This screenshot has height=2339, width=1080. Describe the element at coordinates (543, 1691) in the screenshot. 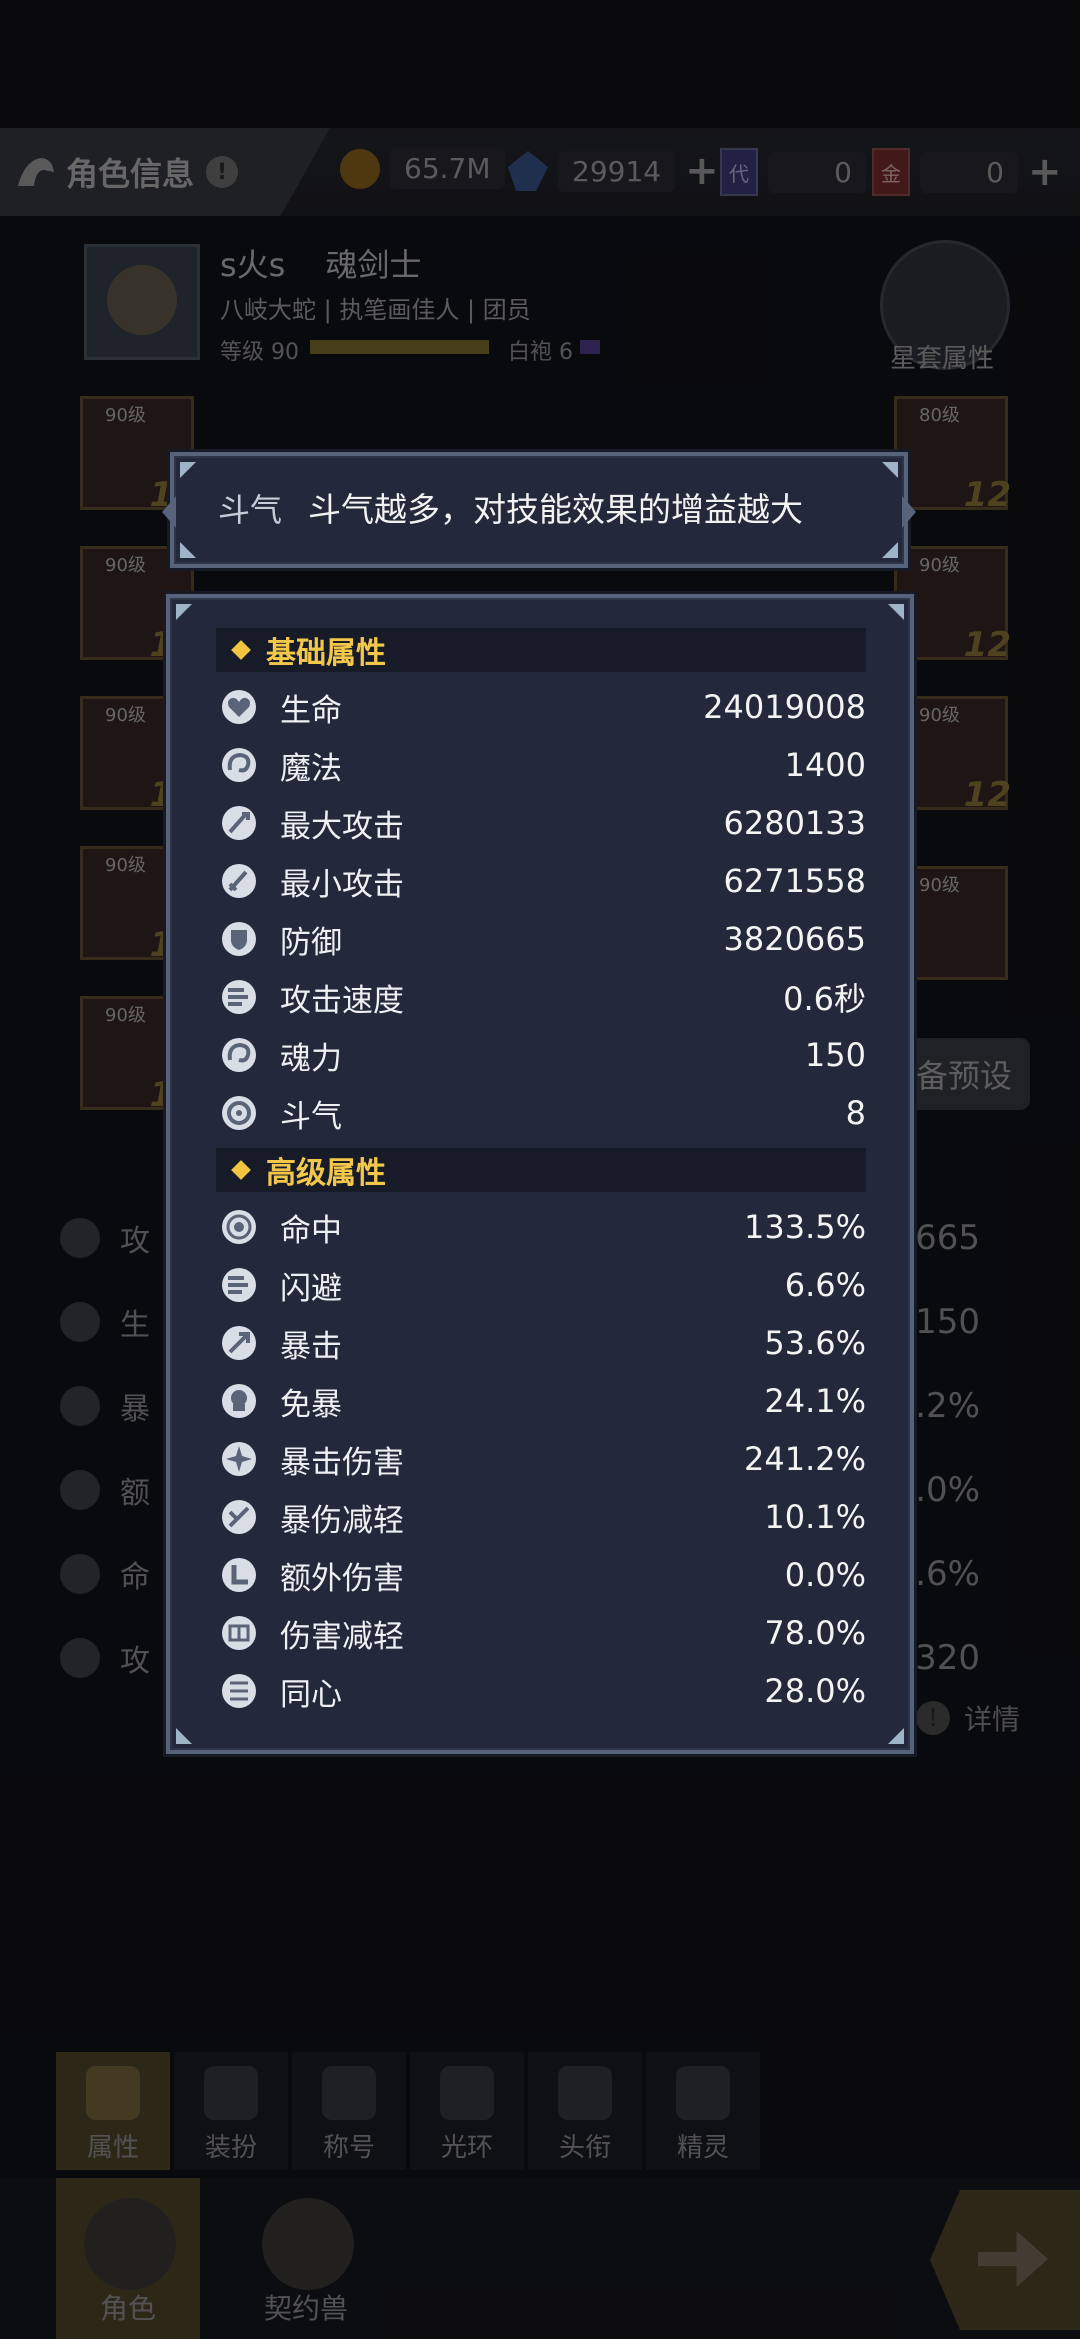

I see `stat-row-unity: 同心 28.0%` at that location.